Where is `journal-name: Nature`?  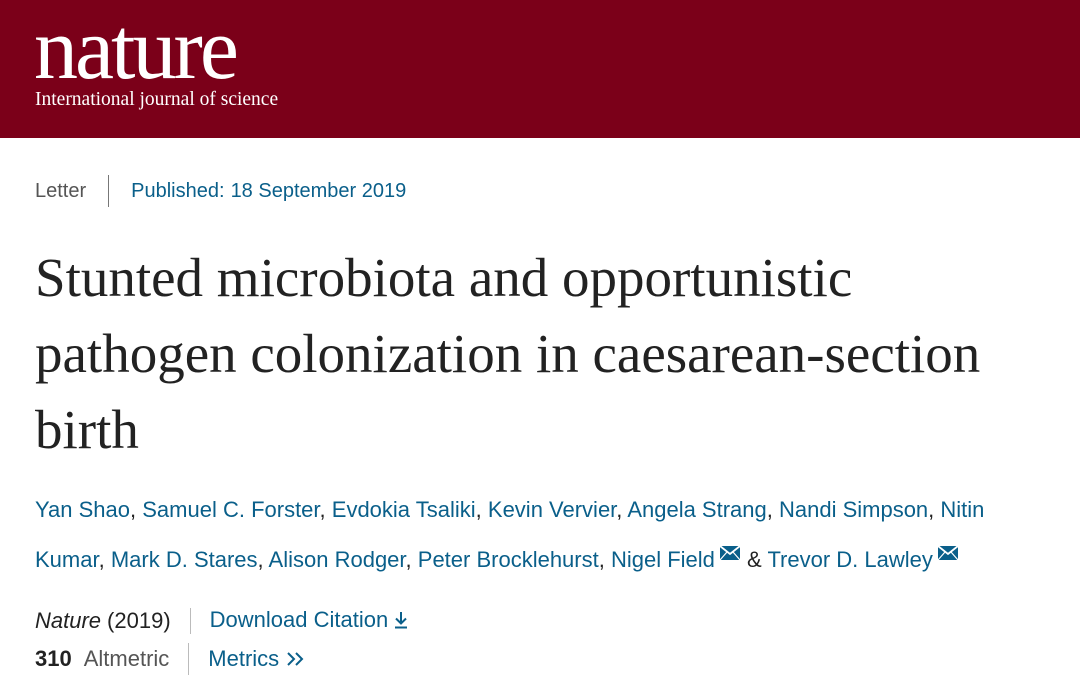 journal-name: Nature is located at coordinates (68, 620).